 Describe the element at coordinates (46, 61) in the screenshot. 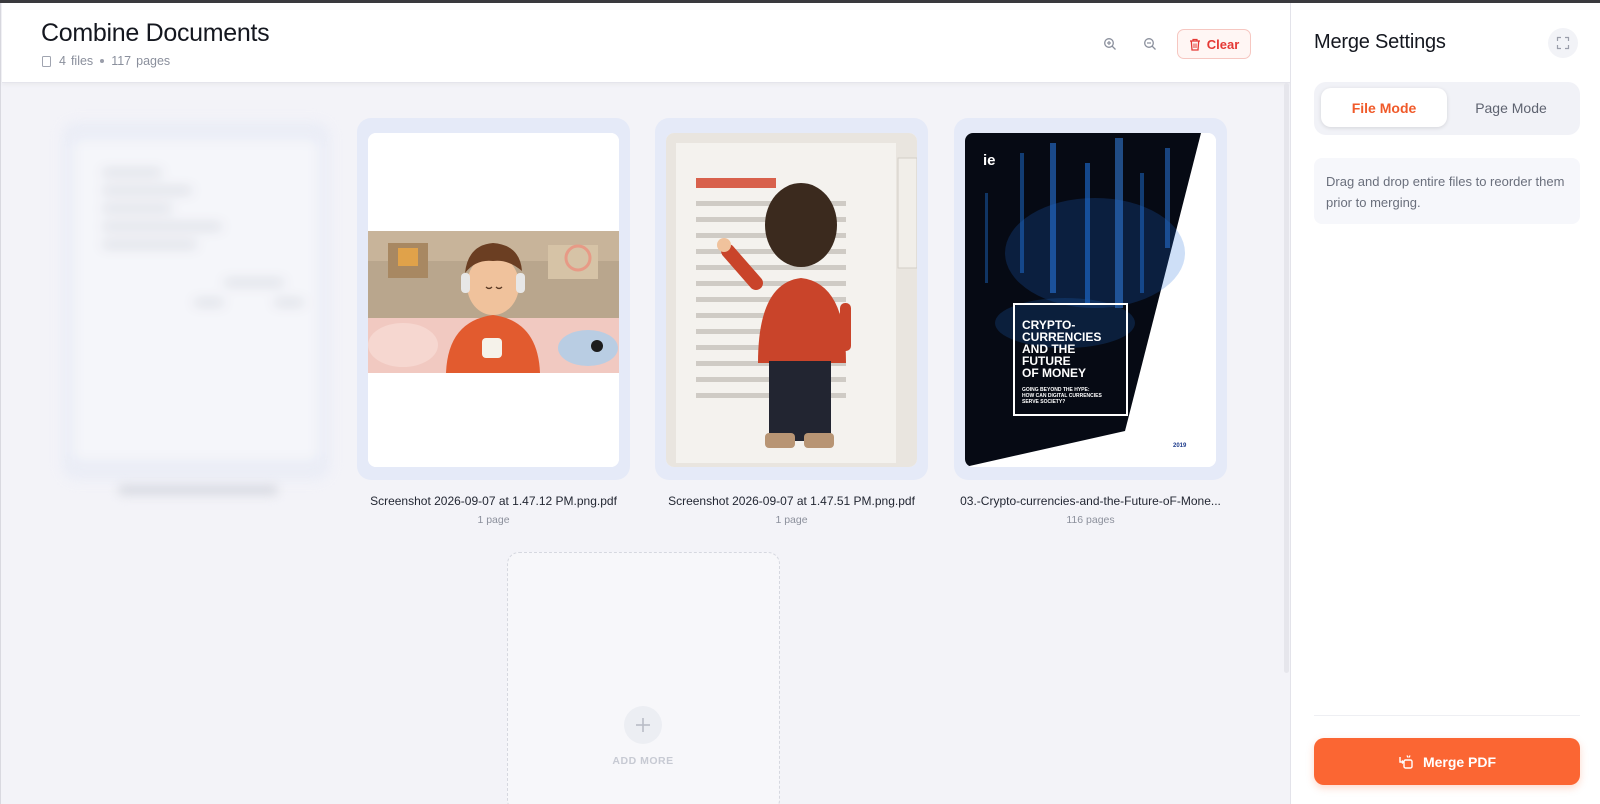

I see `document-icon` at that location.